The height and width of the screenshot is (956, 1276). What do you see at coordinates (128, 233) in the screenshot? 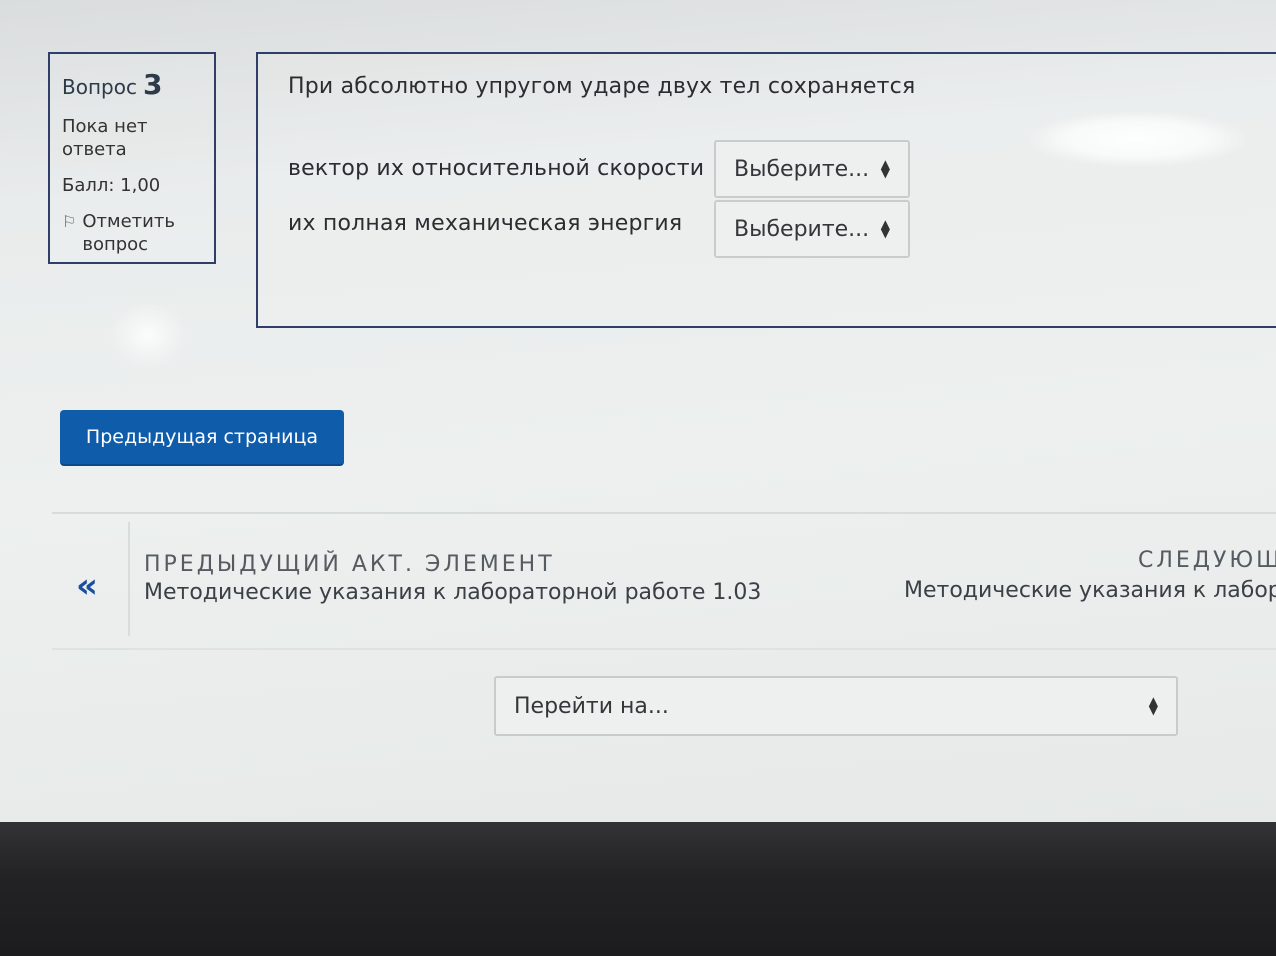
I see `flag-question-label: Отметить вопрос` at bounding box center [128, 233].